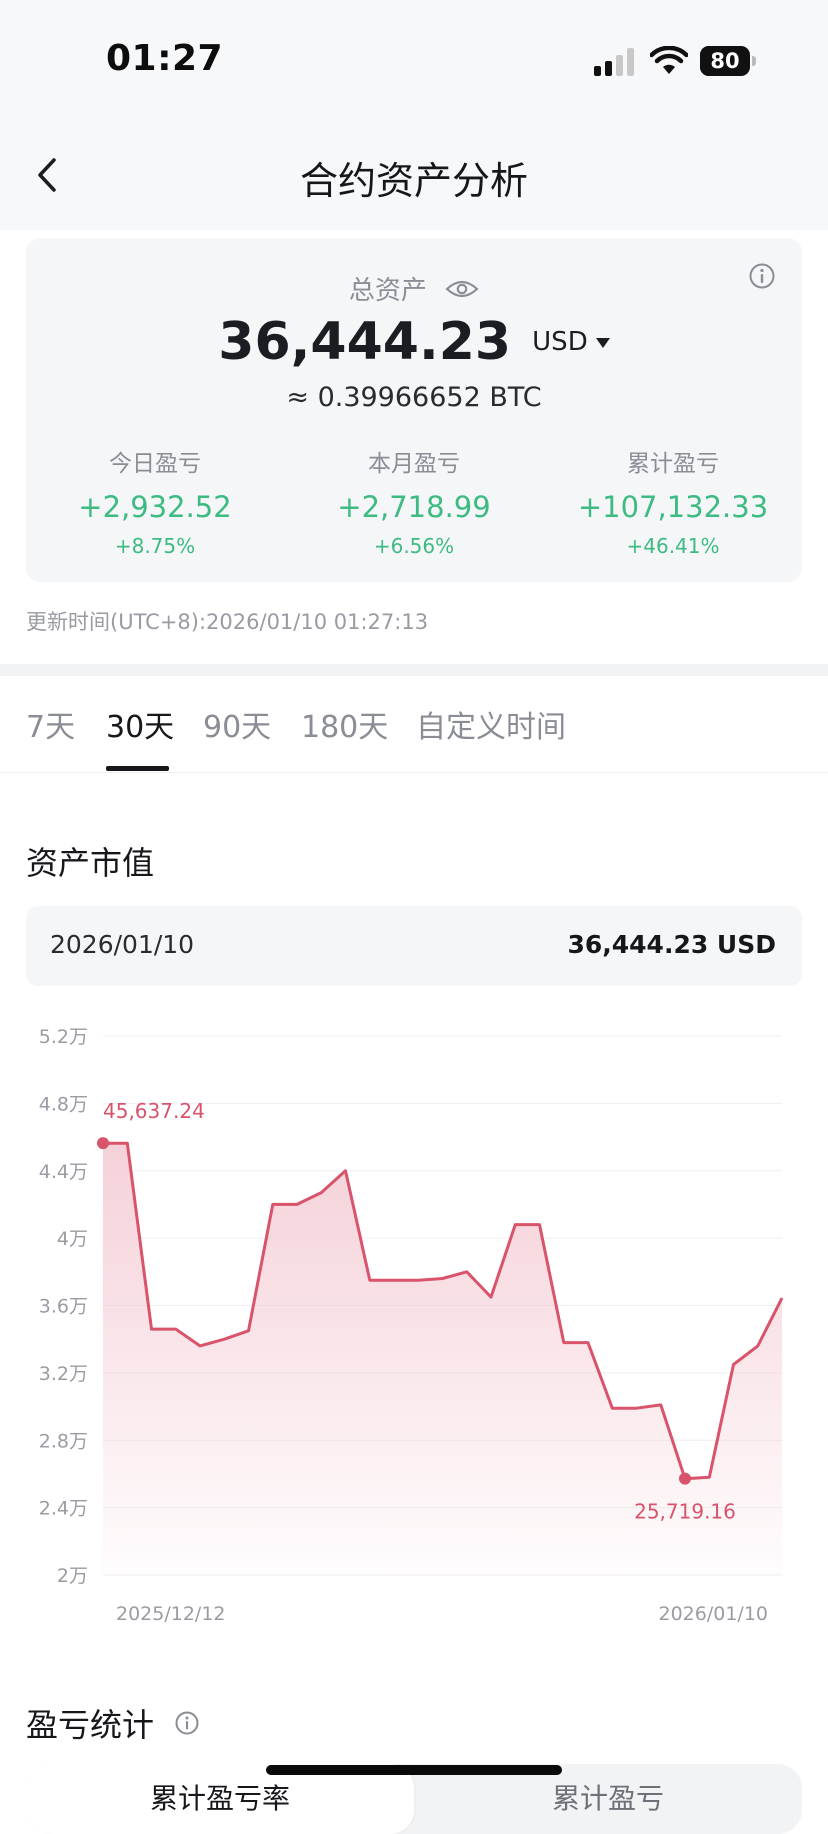 The height and width of the screenshot is (1834, 828). Describe the element at coordinates (491, 724) in the screenshot. I see `tab-custom-range: 自定义时间` at that location.